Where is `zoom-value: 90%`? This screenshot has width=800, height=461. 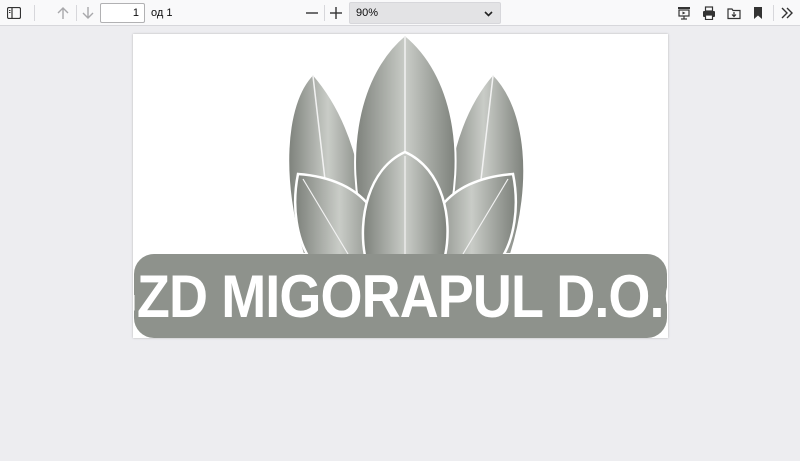
zoom-value: 90% is located at coordinates (367, 13).